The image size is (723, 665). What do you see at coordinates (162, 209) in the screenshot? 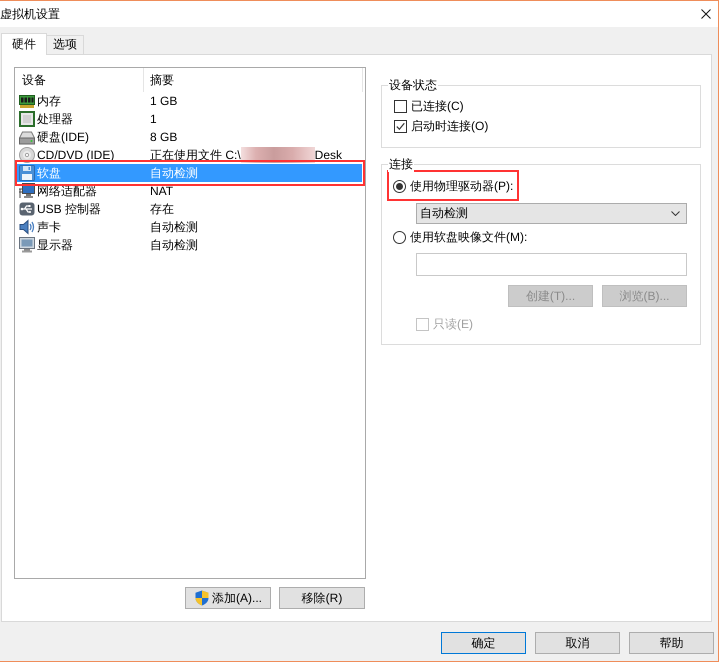
I see `device-summary: 存在` at bounding box center [162, 209].